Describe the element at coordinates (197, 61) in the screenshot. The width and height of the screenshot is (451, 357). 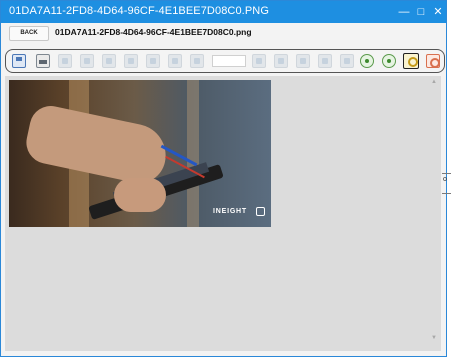
I see `previous-page-icon` at that location.